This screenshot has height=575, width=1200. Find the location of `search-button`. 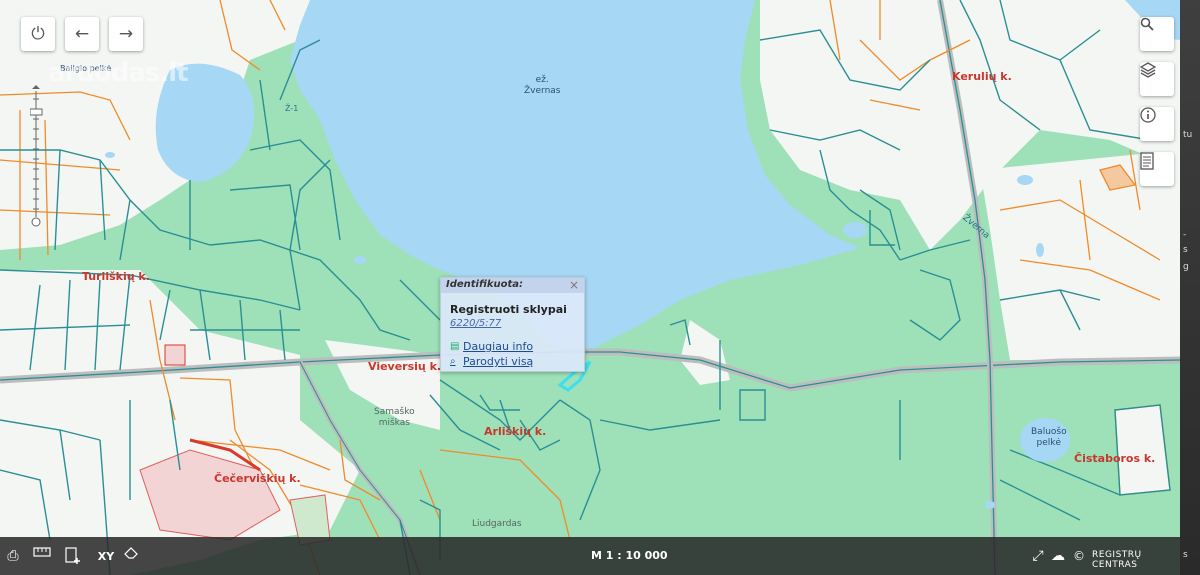

search-button is located at coordinates (1157, 34).